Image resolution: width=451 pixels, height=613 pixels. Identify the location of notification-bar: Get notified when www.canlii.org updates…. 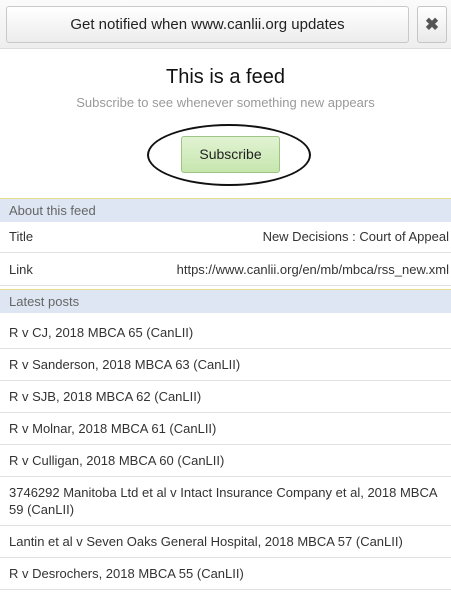
(225, 24).